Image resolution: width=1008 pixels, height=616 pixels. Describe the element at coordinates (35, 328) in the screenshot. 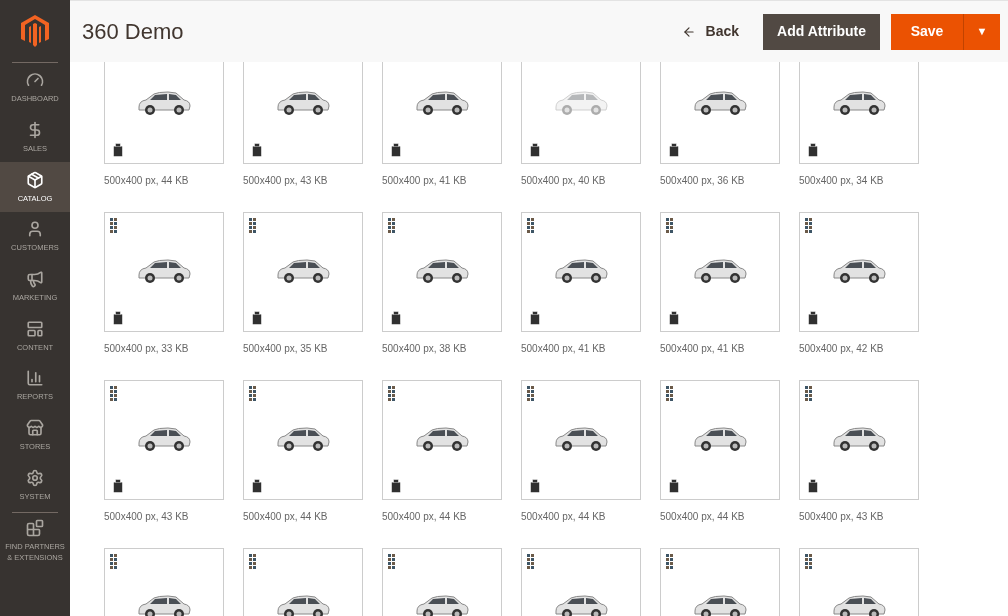

I see `layout-icon` at that location.